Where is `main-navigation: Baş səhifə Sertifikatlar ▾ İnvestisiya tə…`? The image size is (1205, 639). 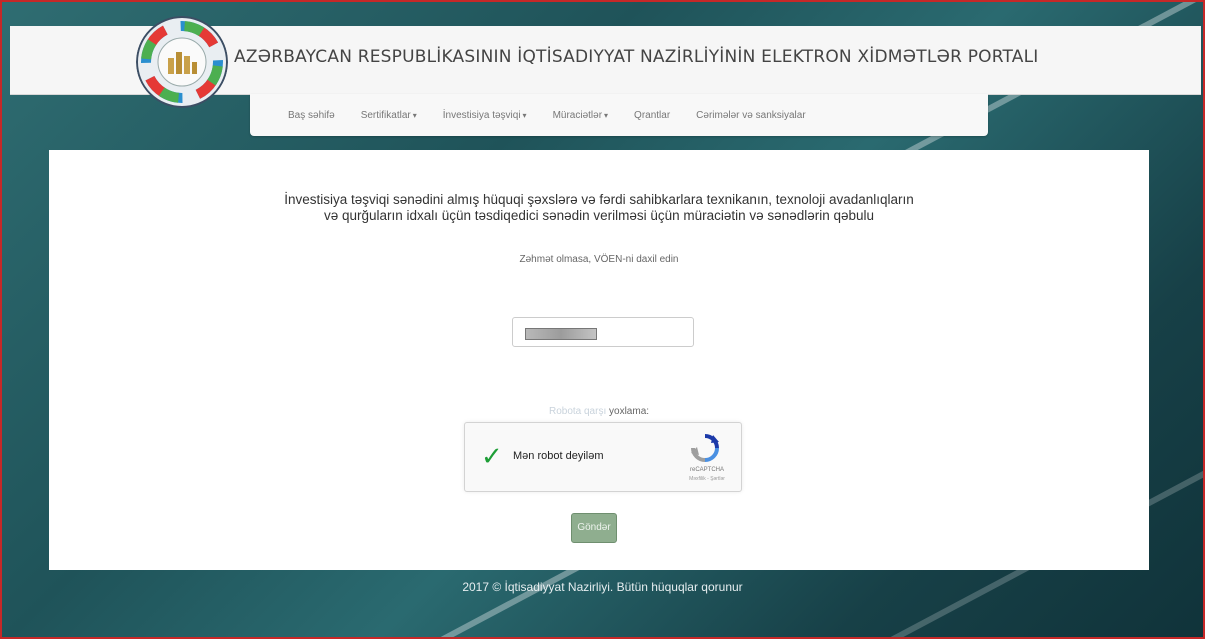 main-navigation: Baş səhifə Sertifikatlar ▾ İnvestisiya tə… is located at coordinates (619, 115).